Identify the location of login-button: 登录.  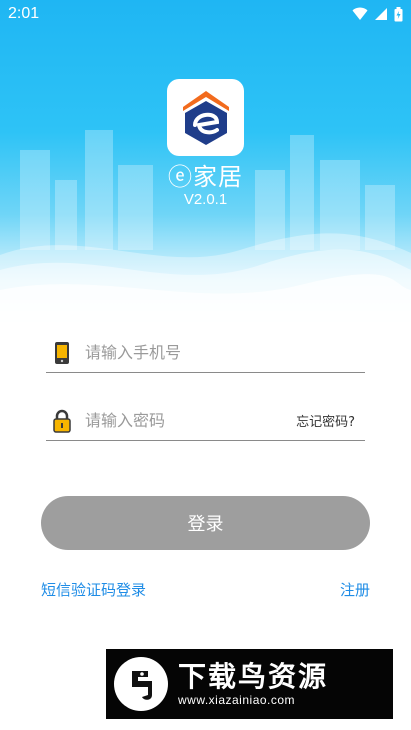
(205, 523).